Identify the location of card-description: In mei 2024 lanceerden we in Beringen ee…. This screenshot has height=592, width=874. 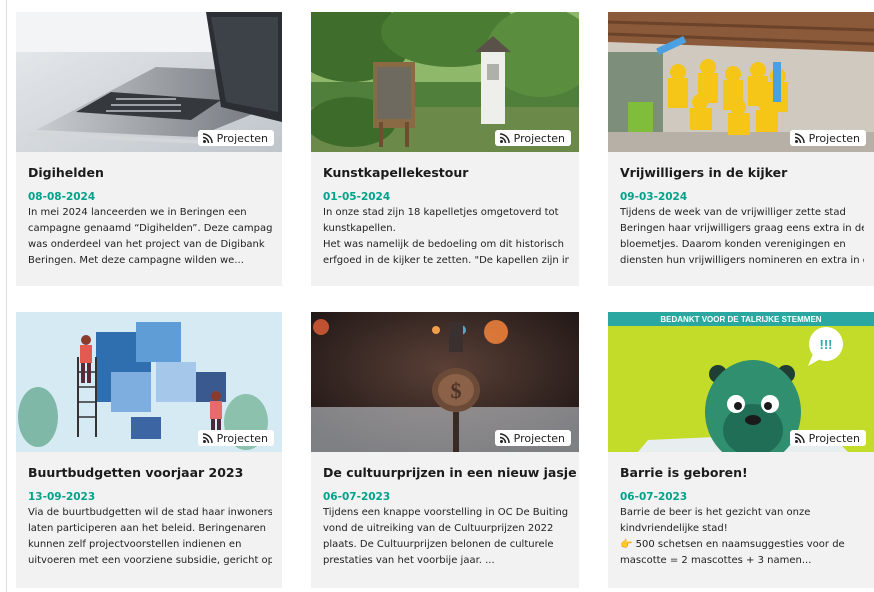
(150, 237).